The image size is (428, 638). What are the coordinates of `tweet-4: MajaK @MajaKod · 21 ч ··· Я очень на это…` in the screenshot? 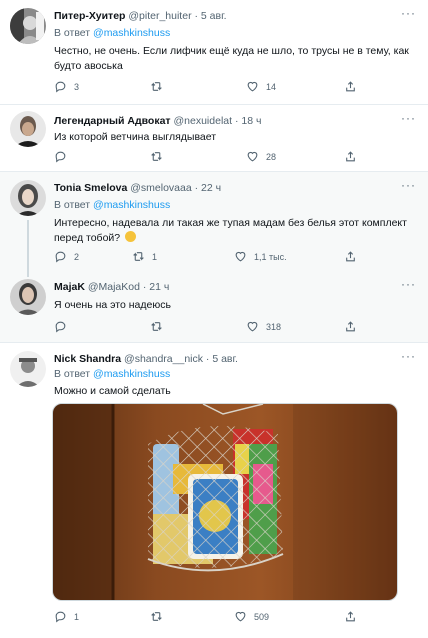 It's located at (214, 306).